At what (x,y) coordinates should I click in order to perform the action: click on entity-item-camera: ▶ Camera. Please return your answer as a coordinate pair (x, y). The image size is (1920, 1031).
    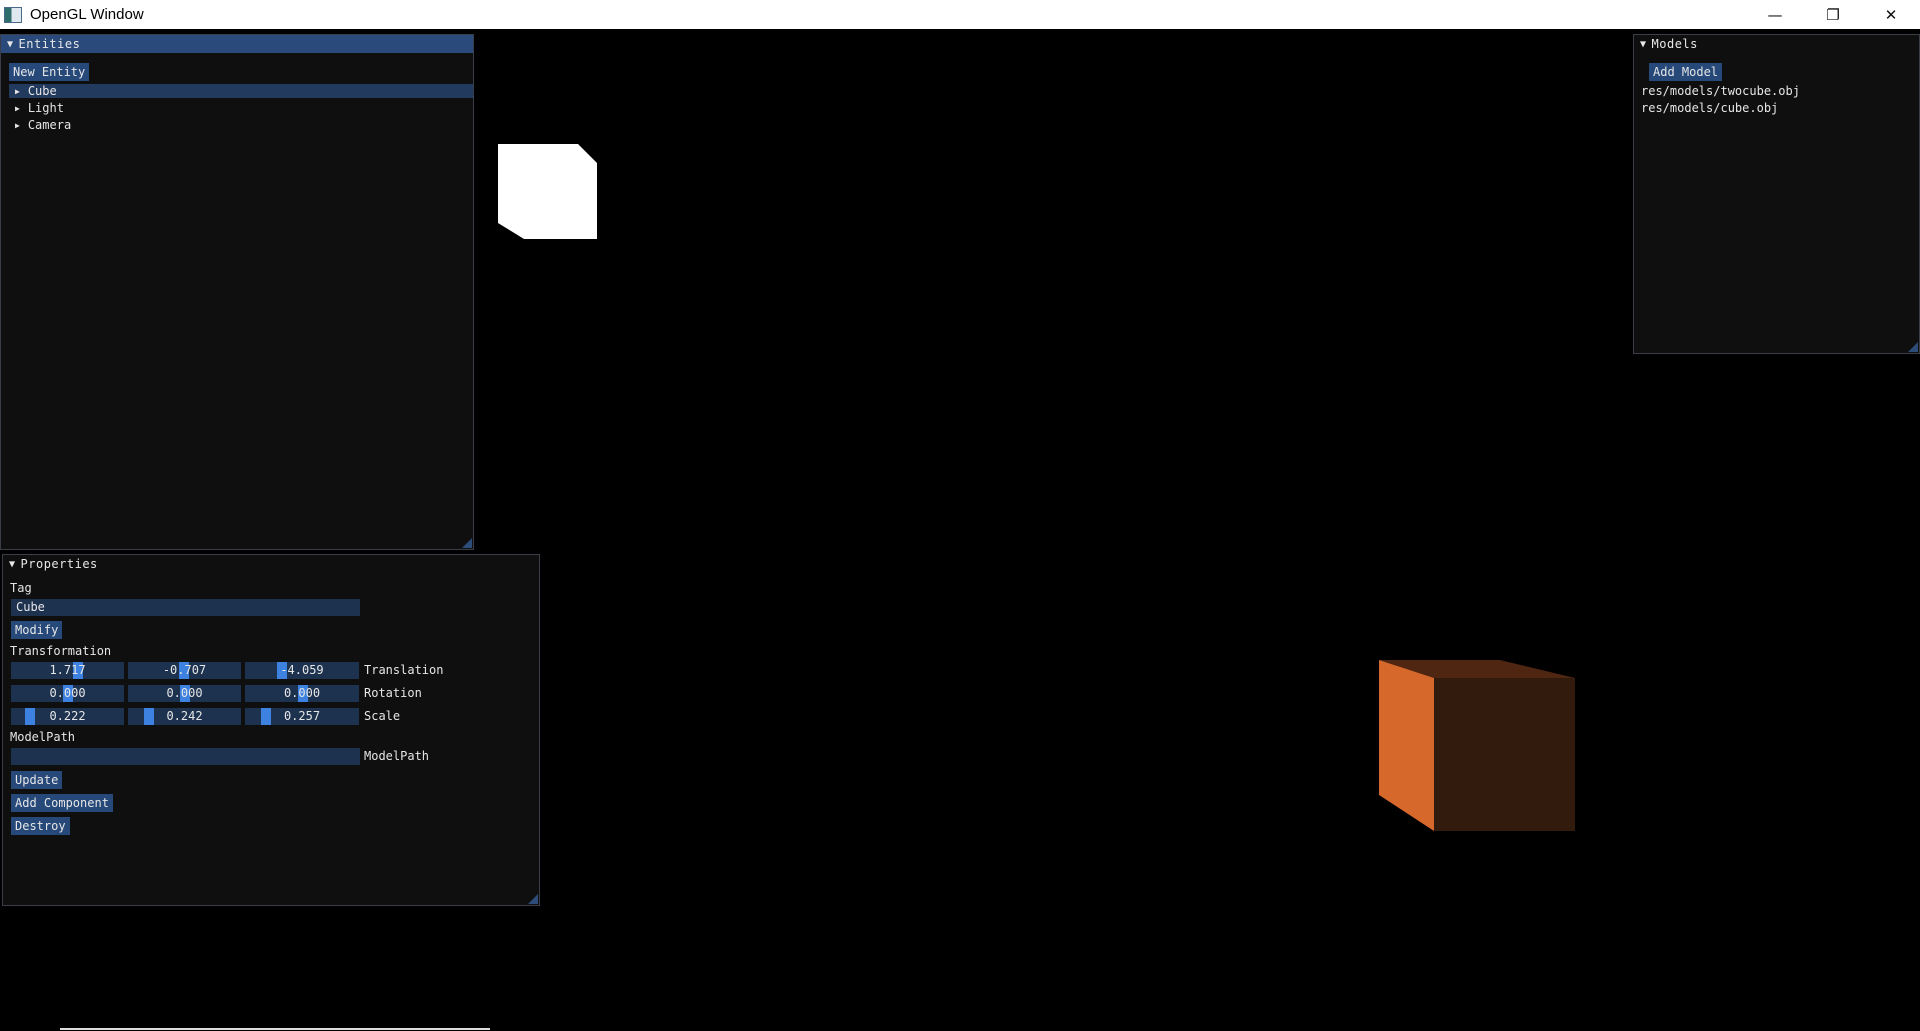
    Looking at the image, I should click on (40, 125).